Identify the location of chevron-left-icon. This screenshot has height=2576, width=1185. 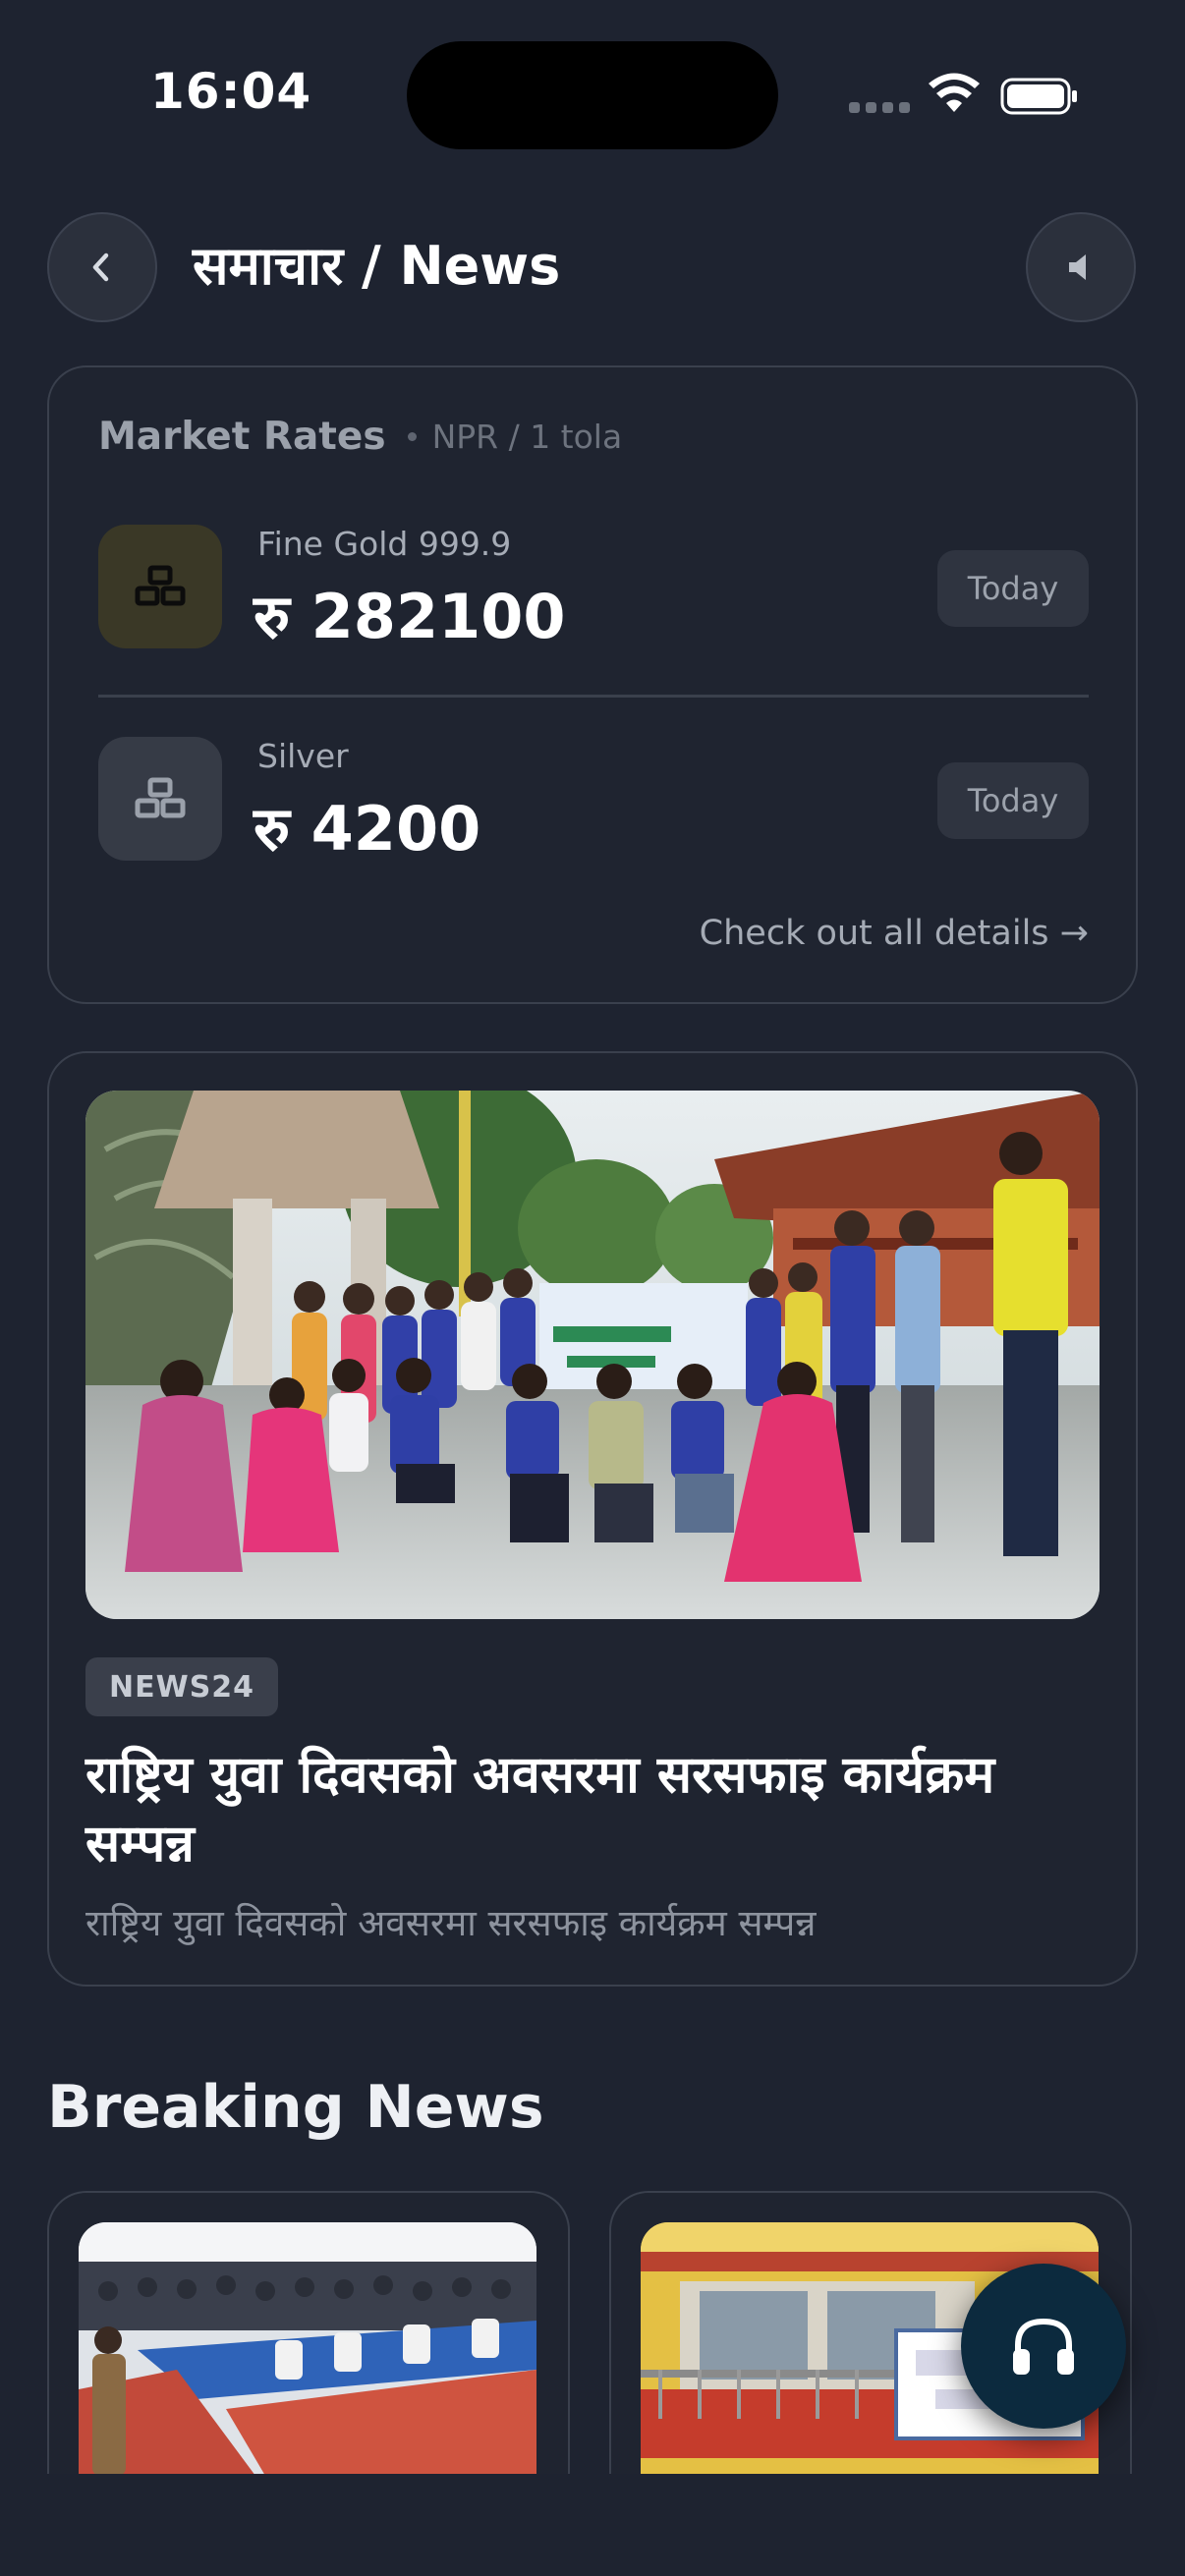
(100, 267).